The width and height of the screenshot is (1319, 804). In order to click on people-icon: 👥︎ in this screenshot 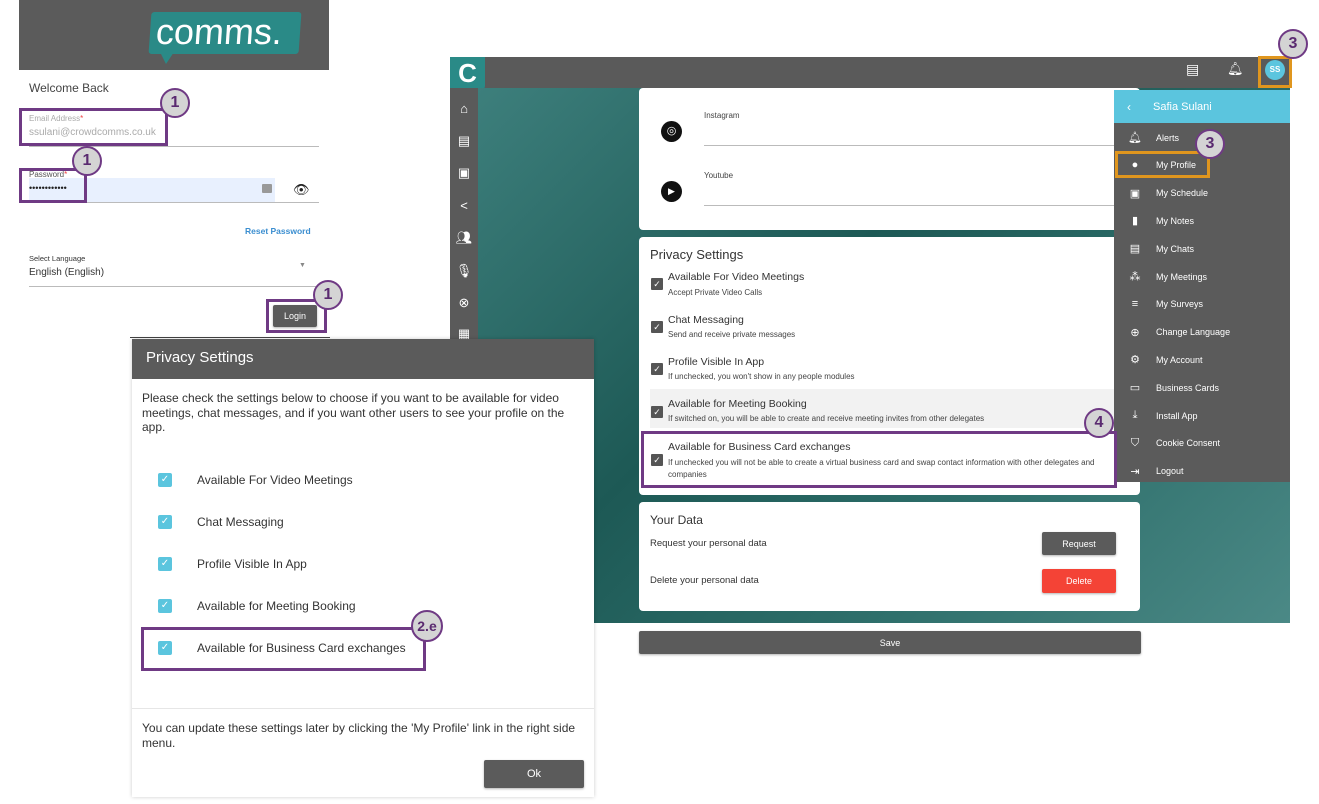, I will do `click(464, 238)`.